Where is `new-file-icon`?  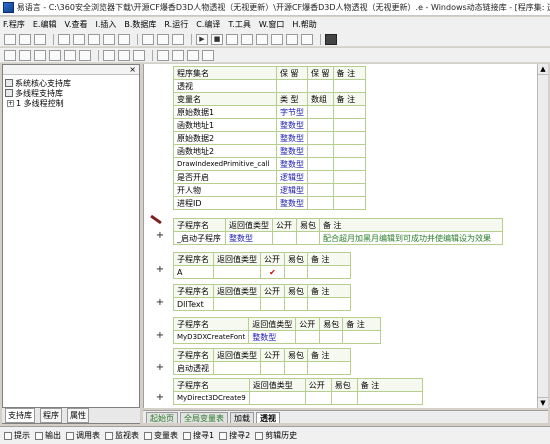 new-file-icon is located at coordinates (10, 39).